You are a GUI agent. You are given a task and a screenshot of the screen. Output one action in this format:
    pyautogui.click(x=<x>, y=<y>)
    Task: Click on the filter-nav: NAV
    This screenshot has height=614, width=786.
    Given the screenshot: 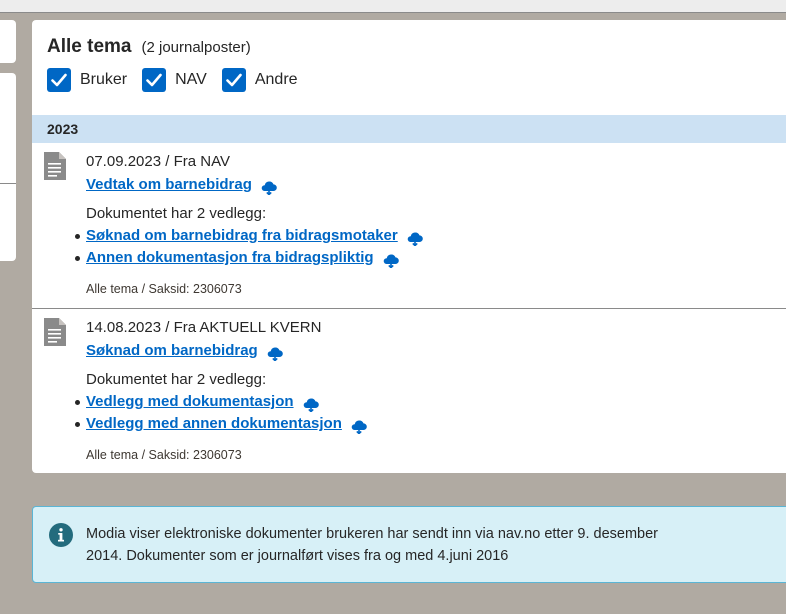 What is the action you would take?
    pyautogui.click(x=174, y=80)
    